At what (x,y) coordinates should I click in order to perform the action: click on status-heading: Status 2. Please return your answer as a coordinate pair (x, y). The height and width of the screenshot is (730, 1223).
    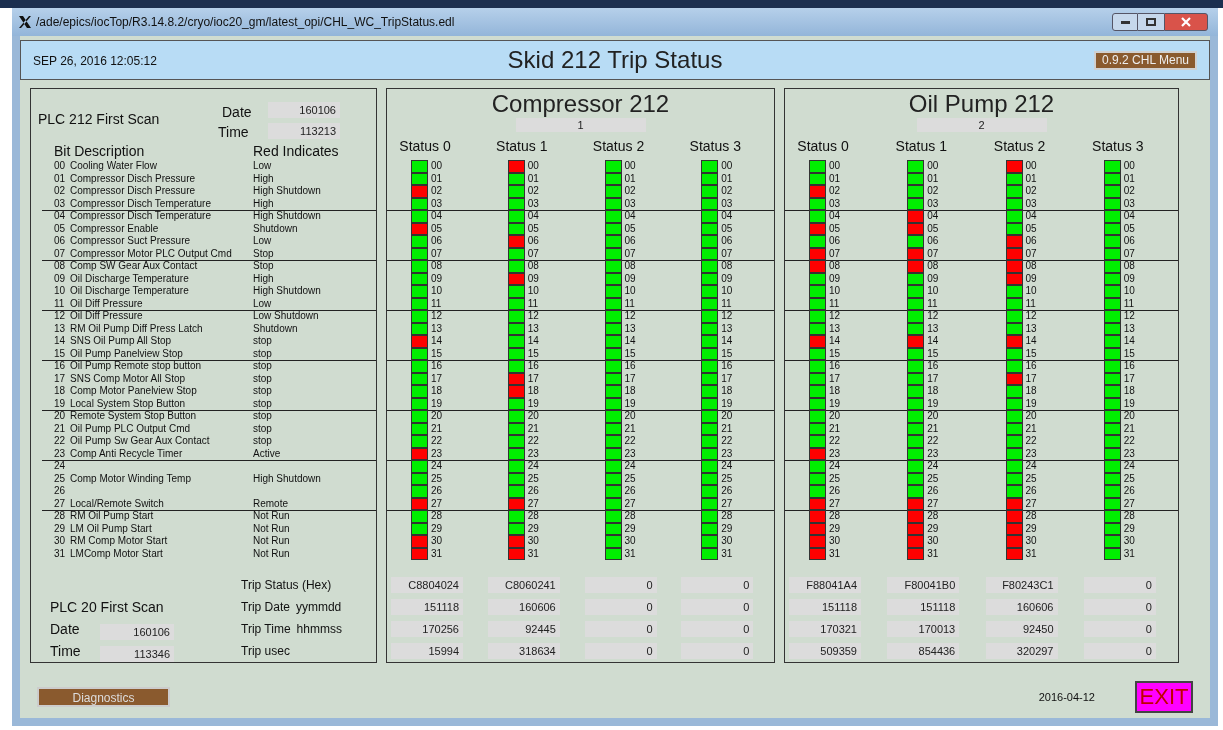
    Looking at the image, I should click on (618, 146).